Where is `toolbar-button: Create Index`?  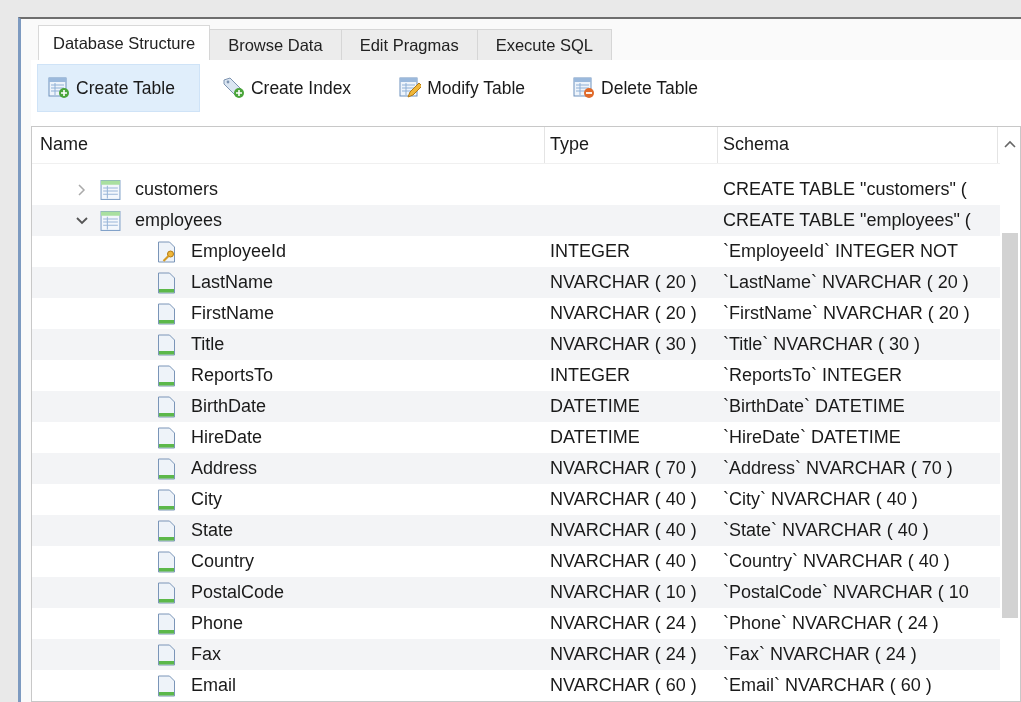 toolbar-button: Create Index is located at coordinates (294, 88).